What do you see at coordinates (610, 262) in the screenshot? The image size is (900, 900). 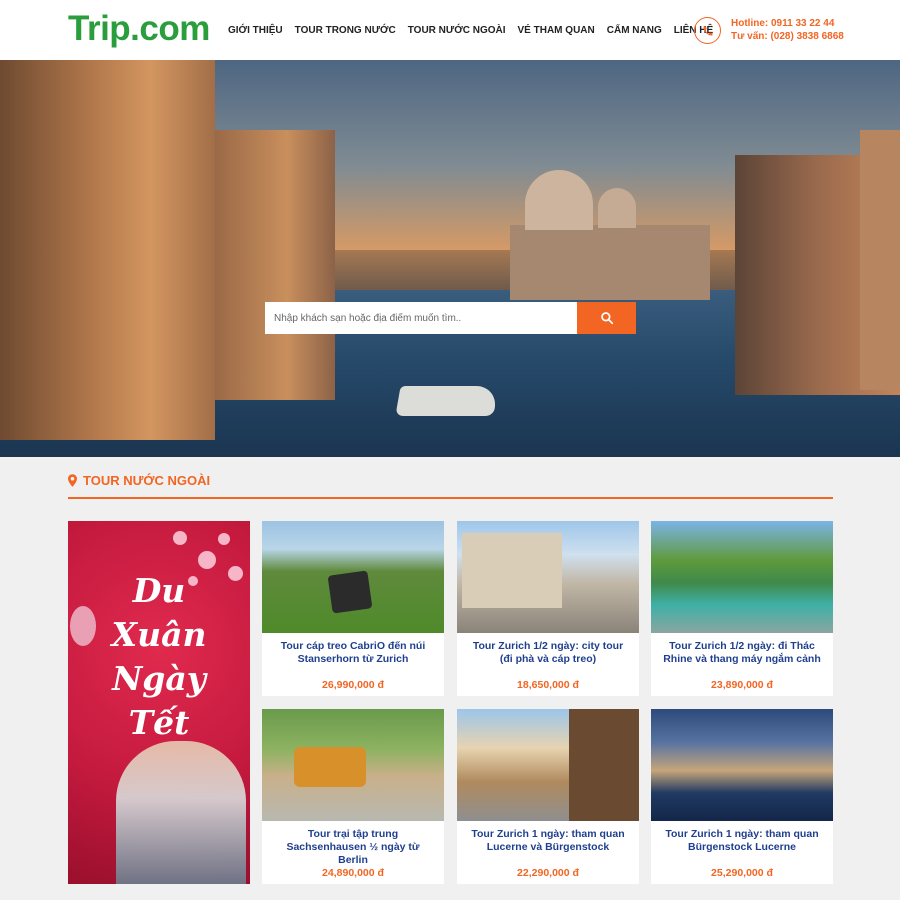 I see `hero-church` at bounding box center [610, 262].